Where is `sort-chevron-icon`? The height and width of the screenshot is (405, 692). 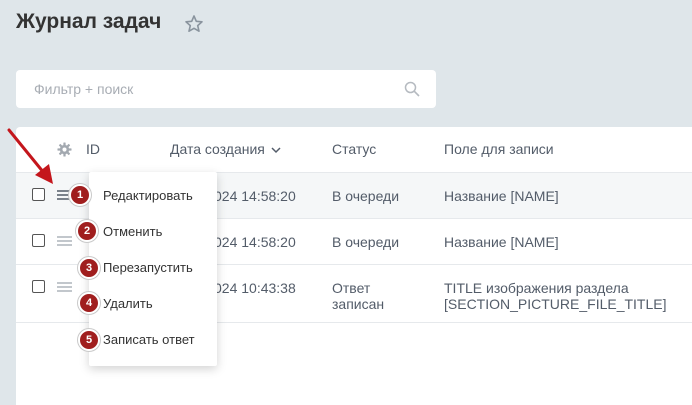 sort-chevron-icon is located at coordinates (276, 150).